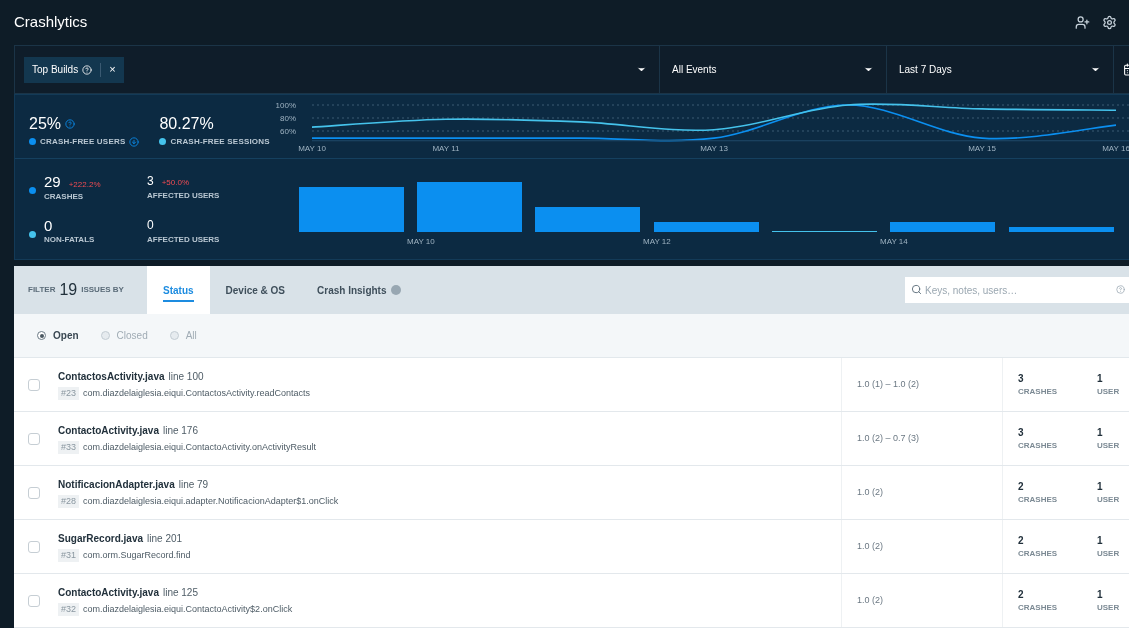 The width and height of the screenshot is (1129, 628). Describe the element at coordinates (42, 290) in the screenshot. I see `filter-label: FILTER` at that location.